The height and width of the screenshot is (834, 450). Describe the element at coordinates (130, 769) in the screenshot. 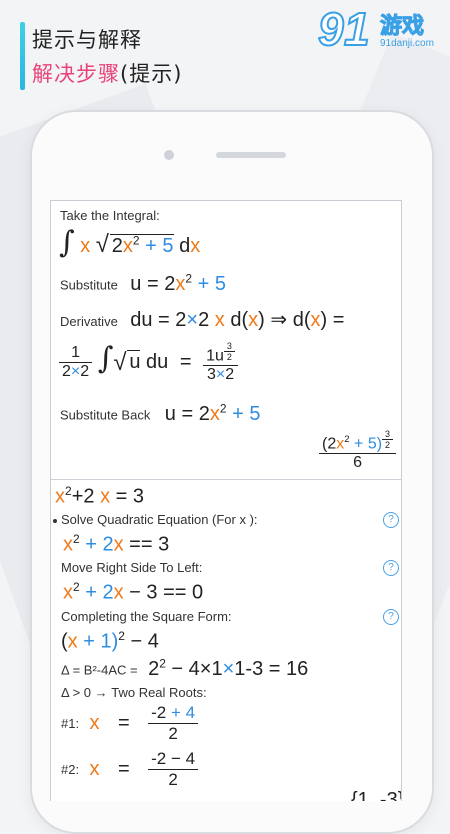

I see `root-2: #2: x = -2 − 42` at that location.